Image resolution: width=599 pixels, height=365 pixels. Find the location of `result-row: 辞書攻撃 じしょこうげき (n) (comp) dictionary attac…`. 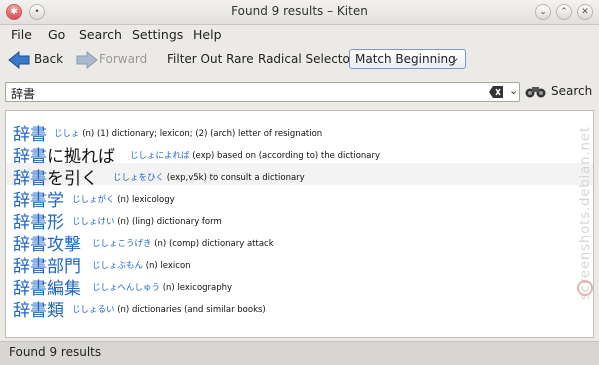

result-row: 辞書攻撃 じしょこうげき (n) (comp) dictionary attac… is located at coordinates (299, 242).